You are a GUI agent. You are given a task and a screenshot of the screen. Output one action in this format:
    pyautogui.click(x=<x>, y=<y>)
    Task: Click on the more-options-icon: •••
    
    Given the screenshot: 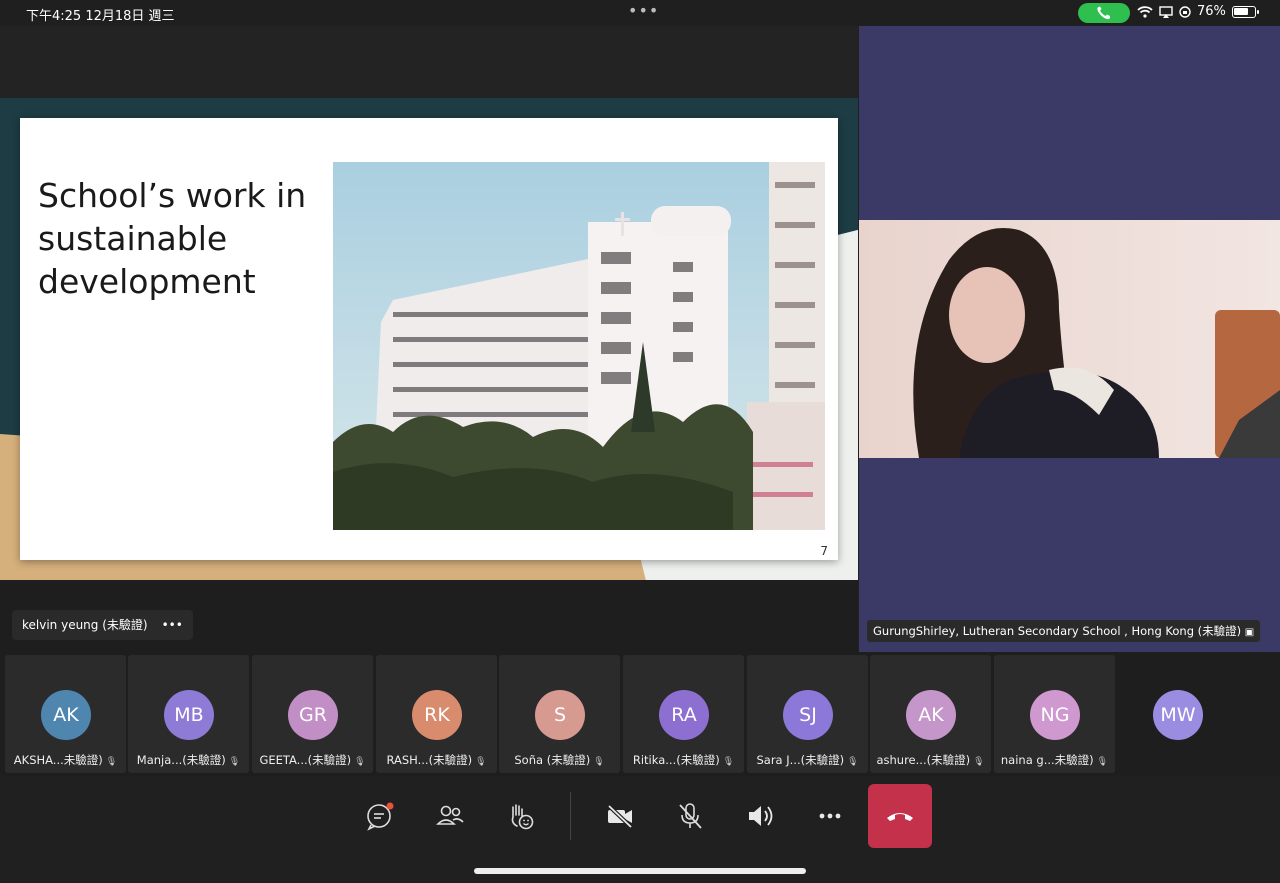 What is the action you would take?
    pyautogui.click(x=172, y=625)
    